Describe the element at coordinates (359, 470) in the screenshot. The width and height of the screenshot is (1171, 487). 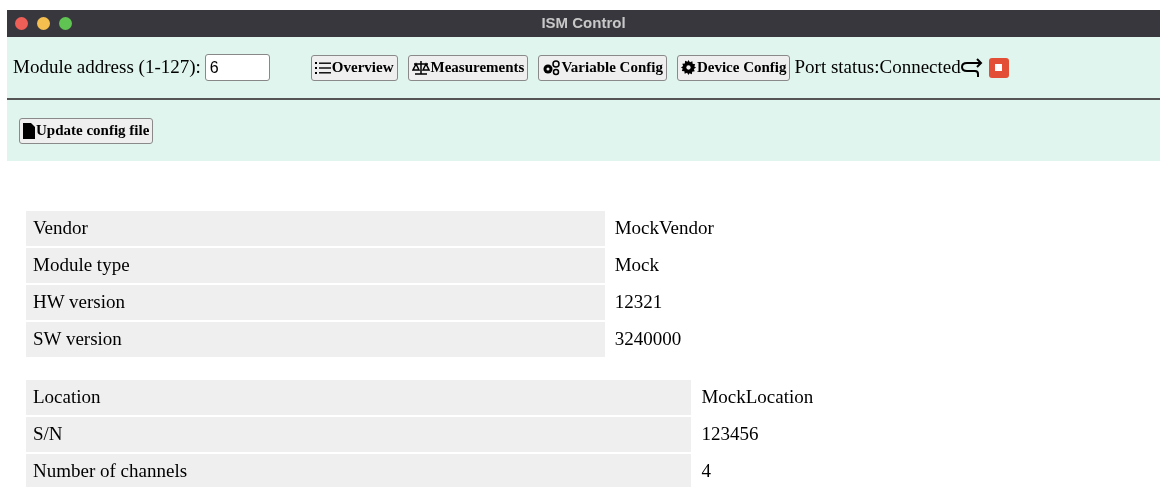
I see `label-cell: Number of channels` at that location.